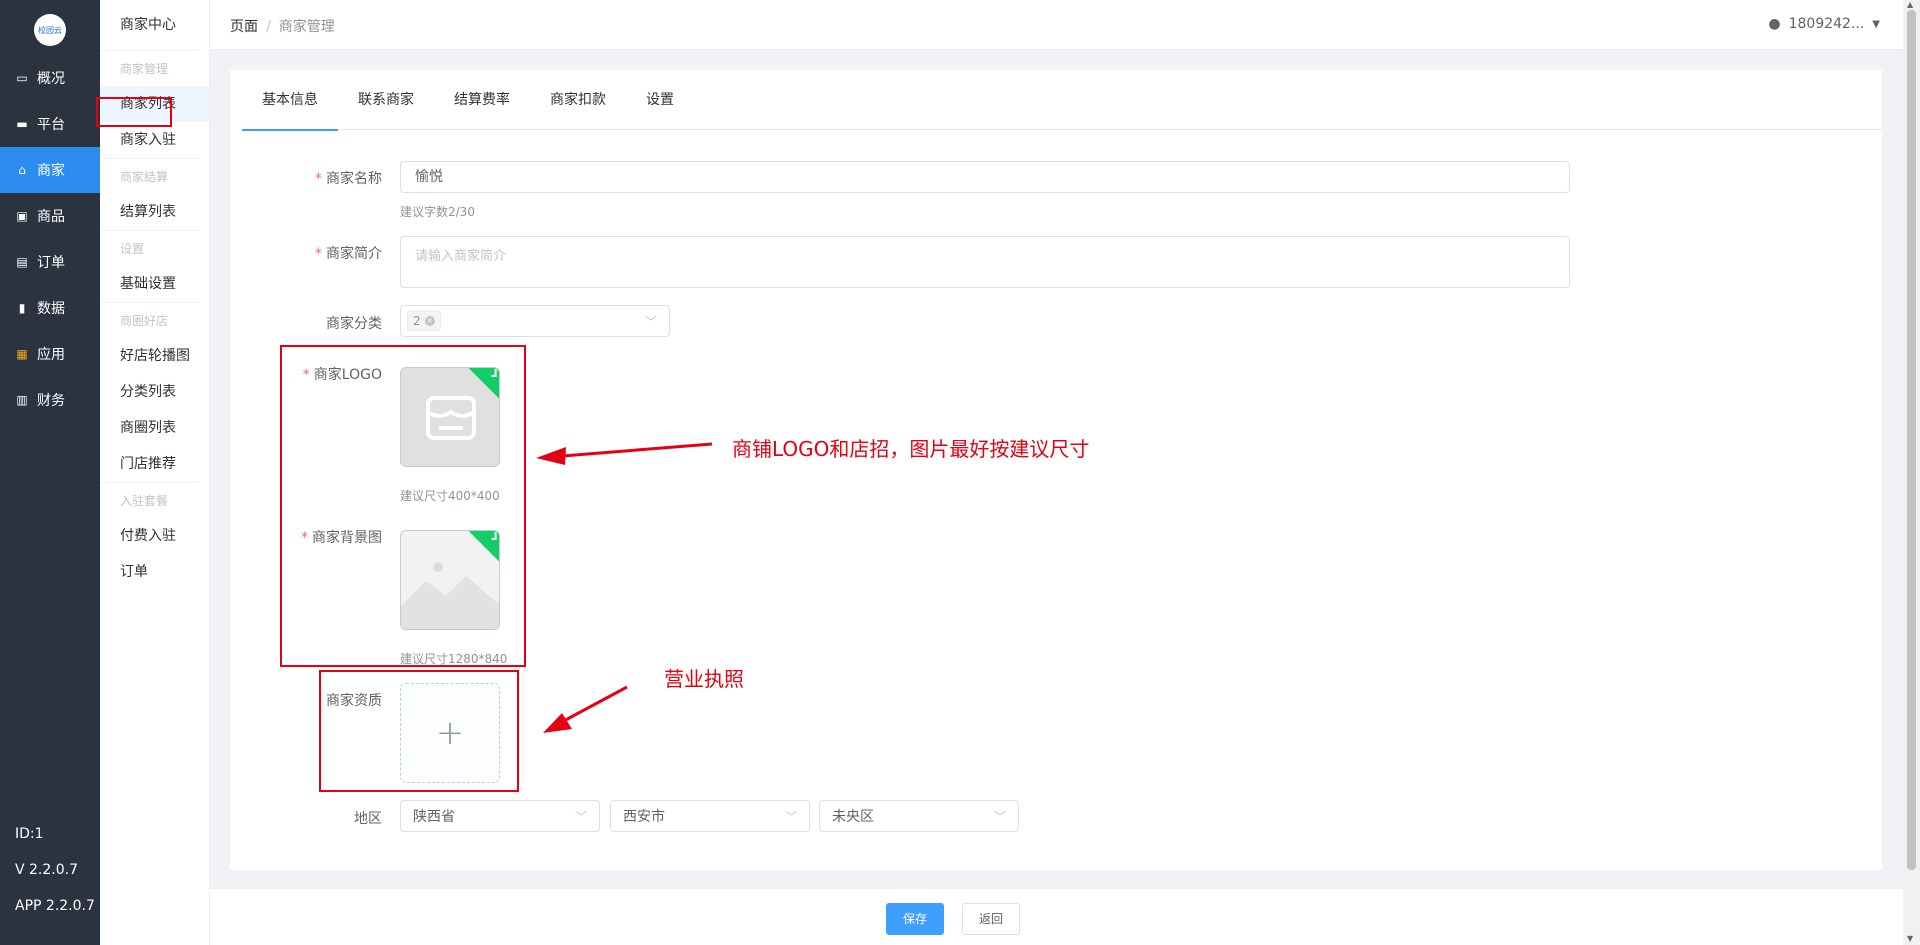  What do you see at coordinates (1910, 4) in the screenshot?
I see `scroll-up-icon: ▲` at bounding box center [1910, 4].